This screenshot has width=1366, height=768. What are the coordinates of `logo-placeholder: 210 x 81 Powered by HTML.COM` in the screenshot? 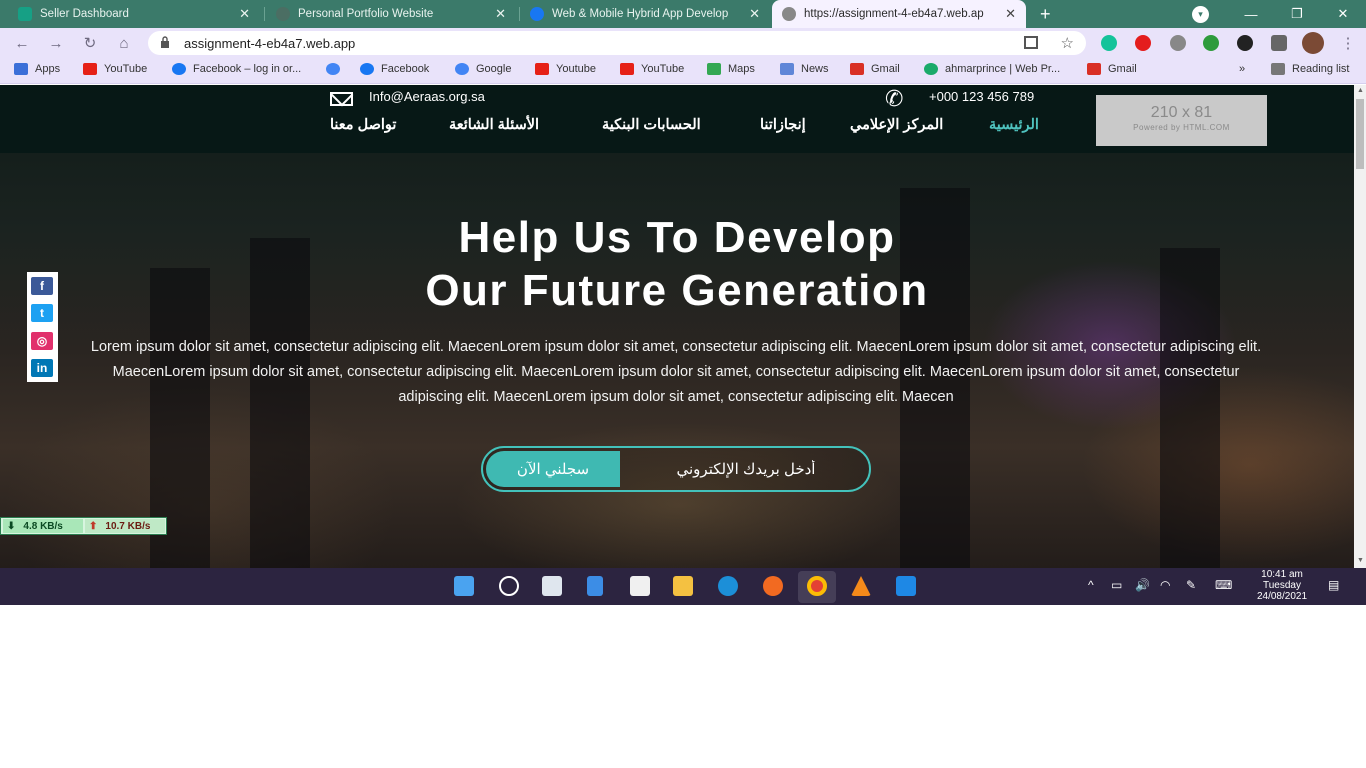 It's located at (1181, 120).